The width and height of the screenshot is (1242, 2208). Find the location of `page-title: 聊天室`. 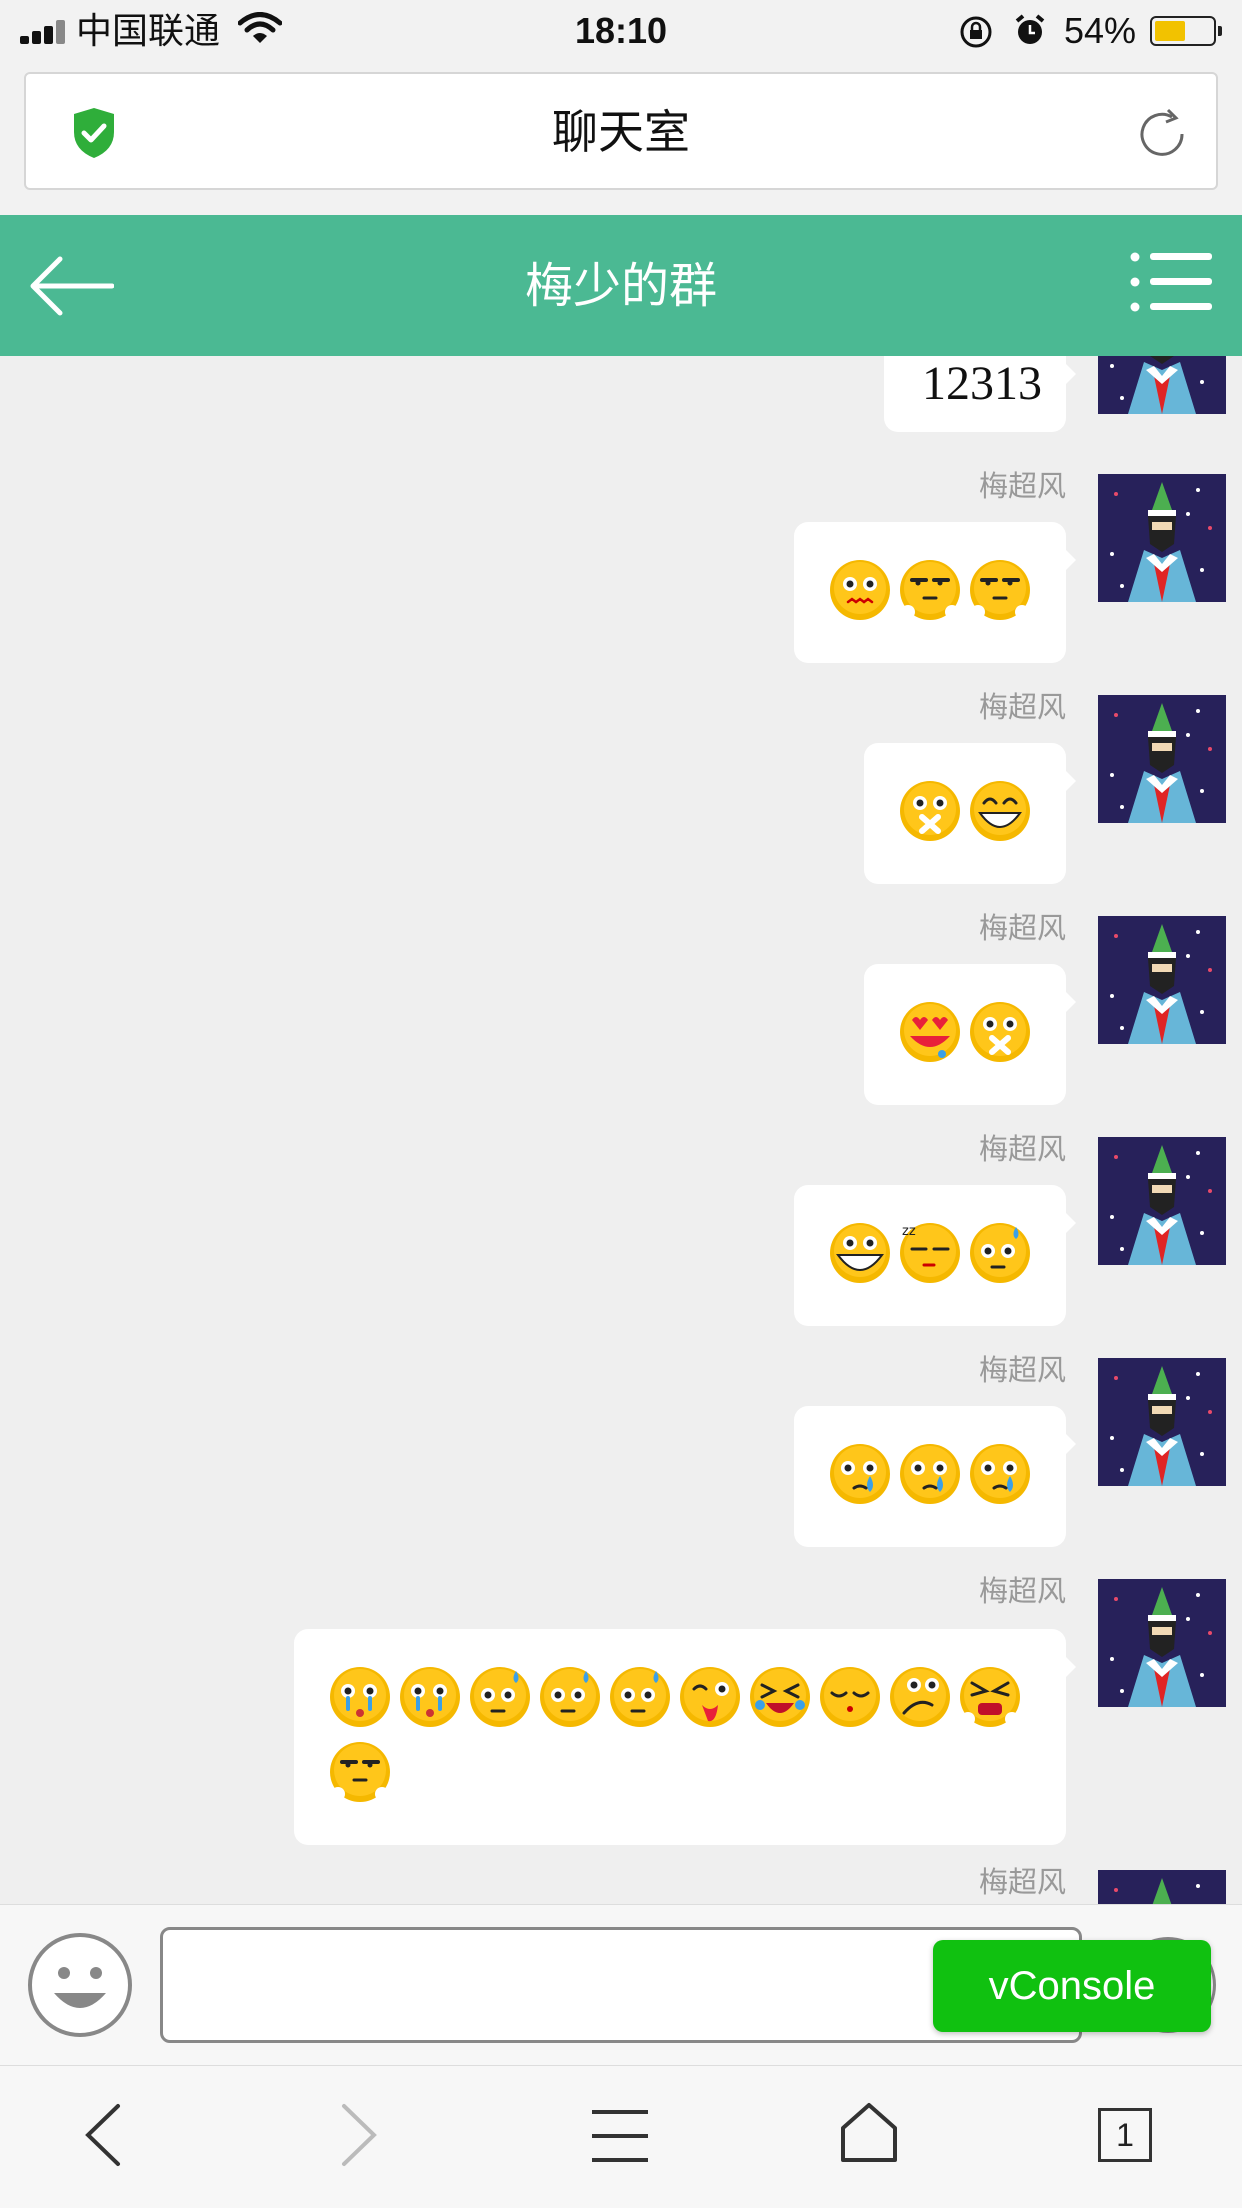

page-title: 聊天室 is located at coordinates (621, 132).